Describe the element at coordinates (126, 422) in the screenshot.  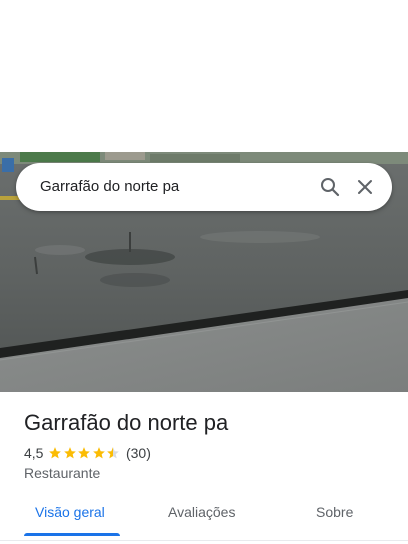
I see `place-title: Garrafão do norte pa` at that location.